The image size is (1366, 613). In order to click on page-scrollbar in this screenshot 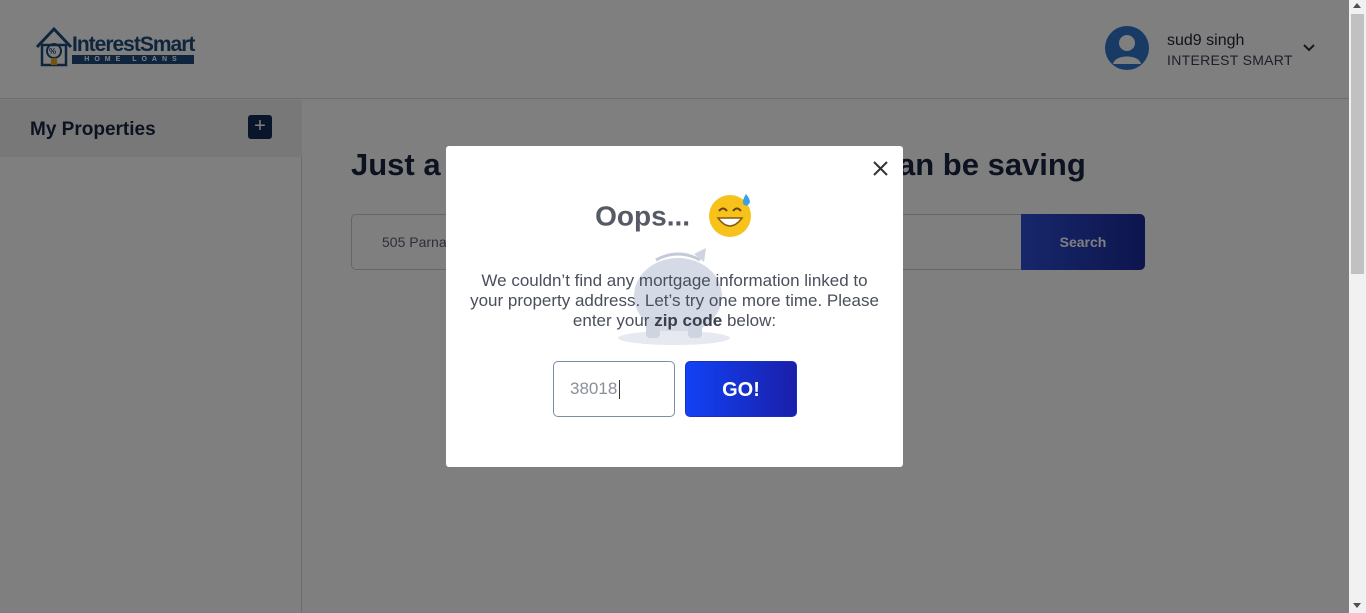, I will do `click(1357, 306)`.